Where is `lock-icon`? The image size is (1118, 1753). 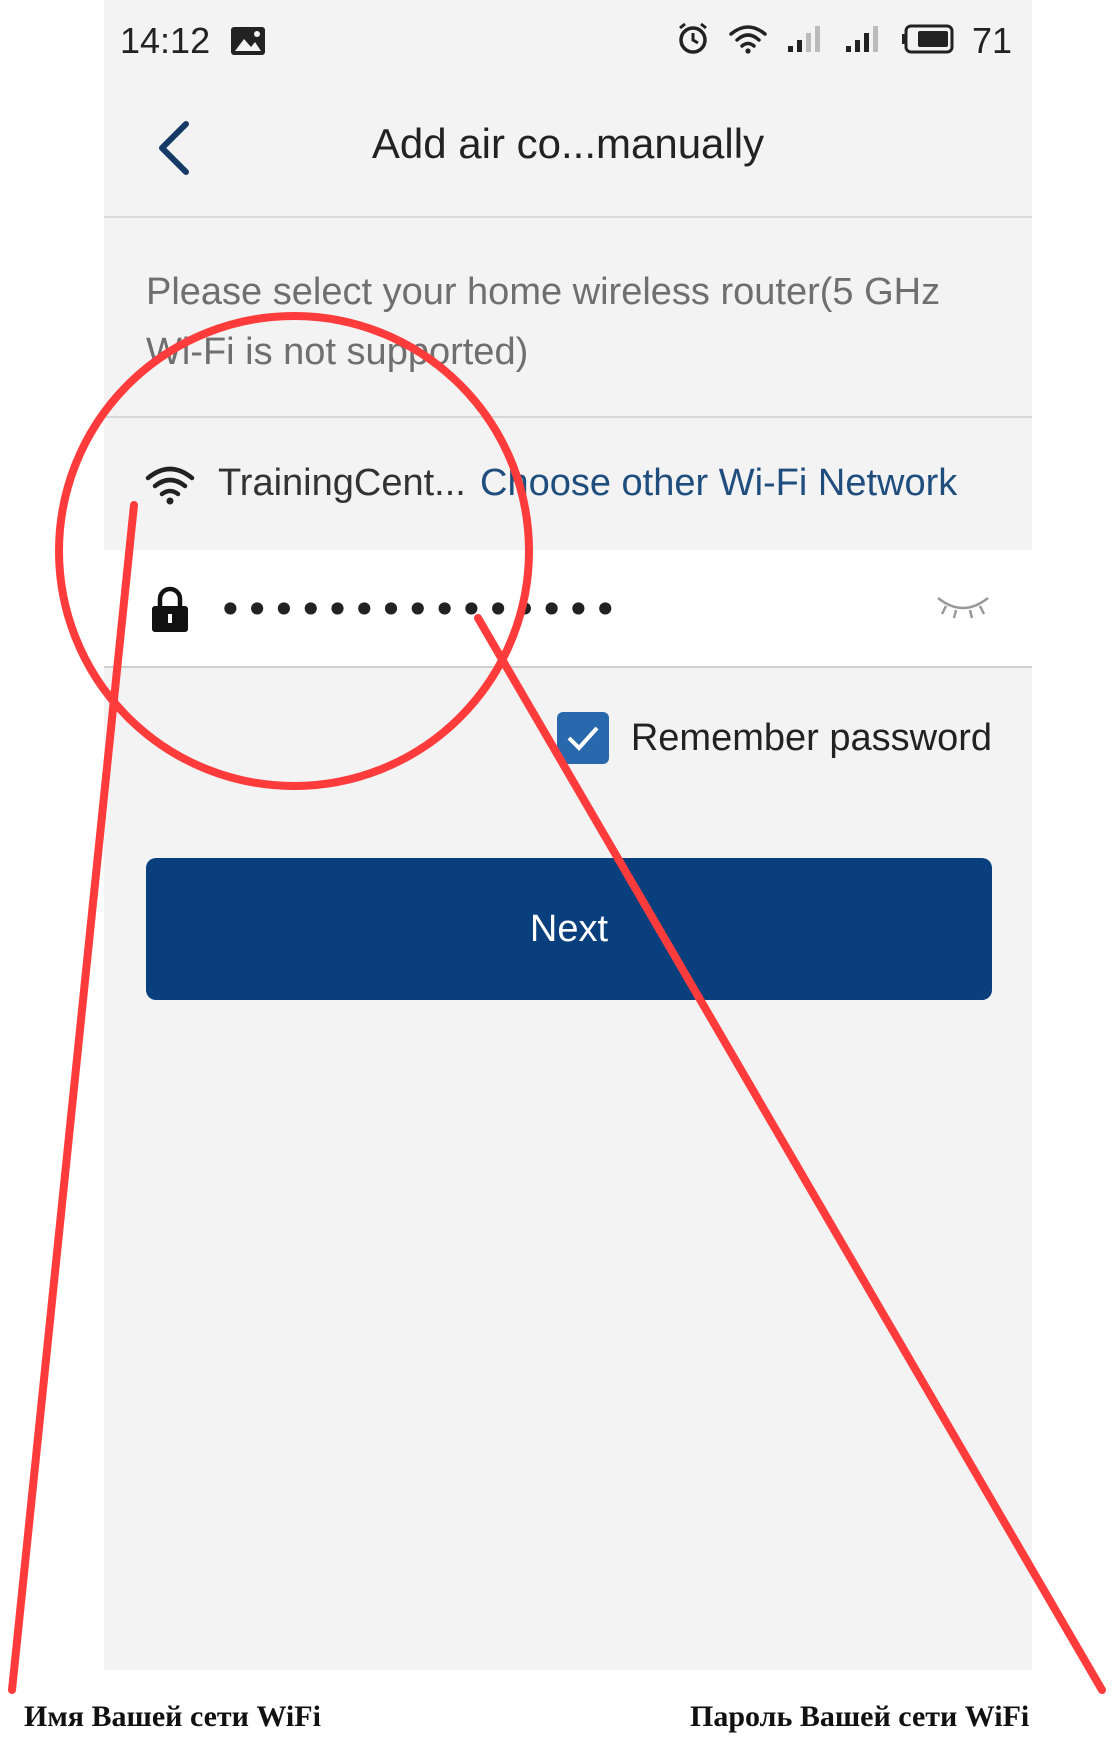
lock-icon is located at coordinates (170, 612).